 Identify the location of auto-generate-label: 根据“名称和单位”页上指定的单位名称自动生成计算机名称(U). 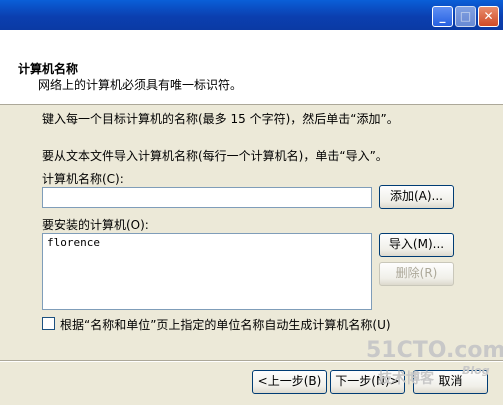
(225, 325).